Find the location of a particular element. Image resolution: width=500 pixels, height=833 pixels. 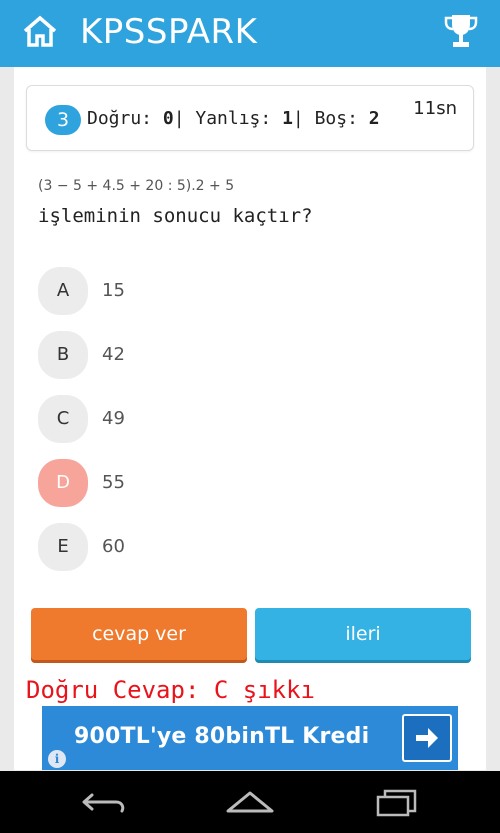

wrong-count: 1 is located at coordinates (287, 118).